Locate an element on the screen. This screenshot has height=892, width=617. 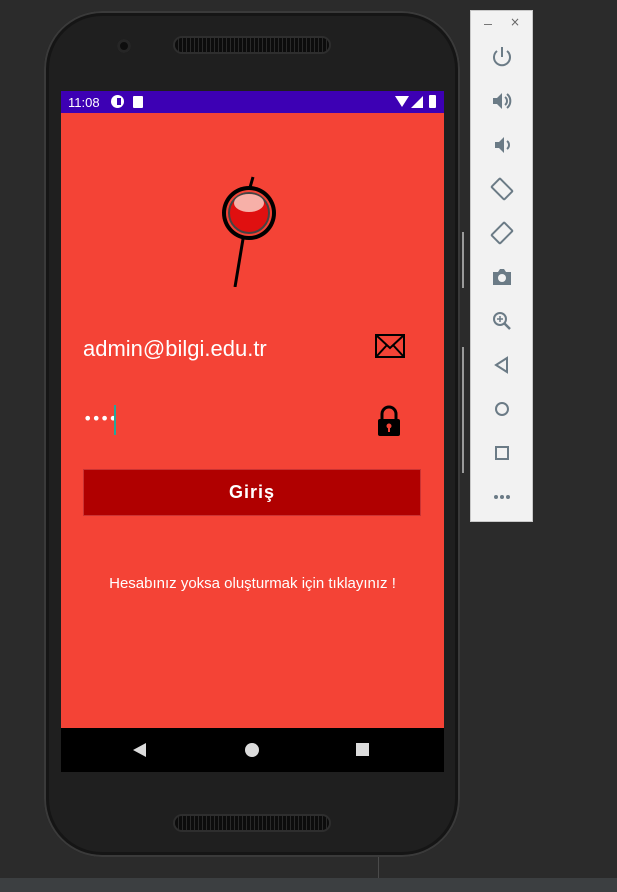
earpiece-speaker is located at coordinates (252, 45).